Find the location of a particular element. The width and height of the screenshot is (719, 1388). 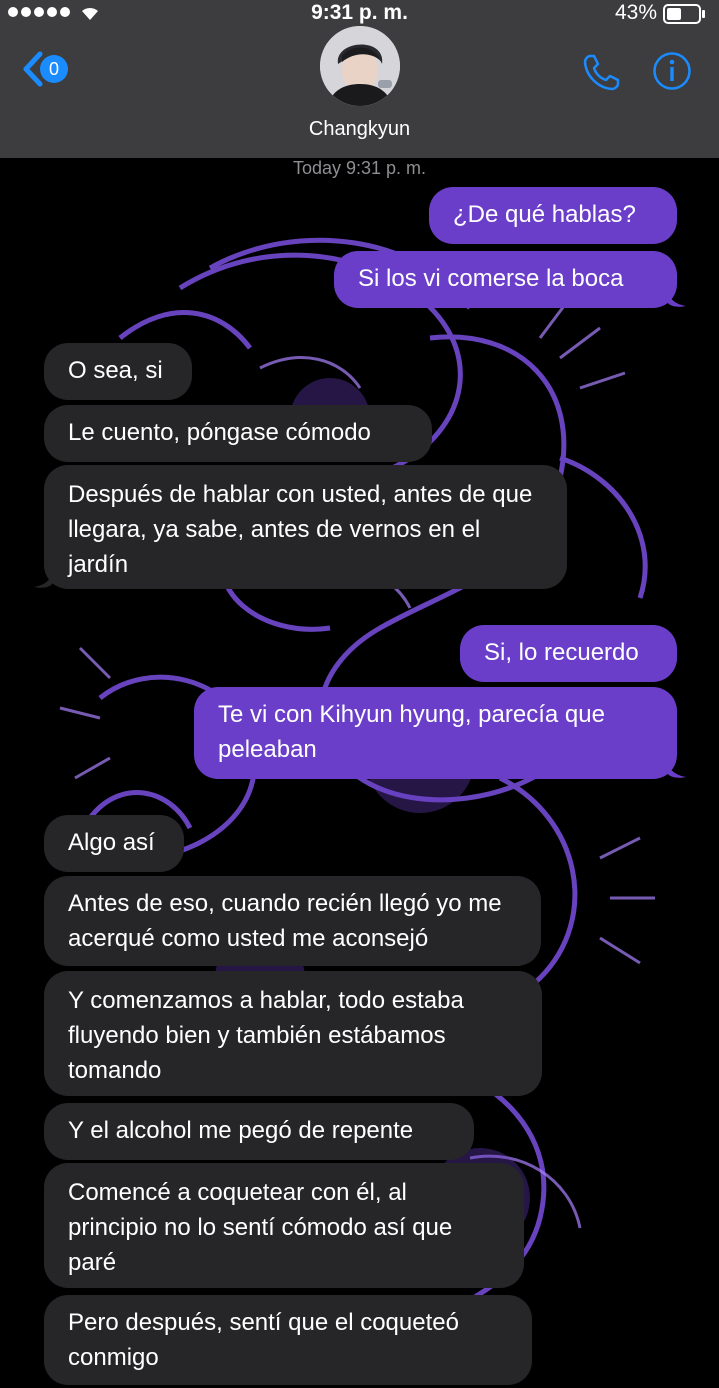

message-bubble-sent: ¿De qué hablas? is located at coordinates (553, 215).